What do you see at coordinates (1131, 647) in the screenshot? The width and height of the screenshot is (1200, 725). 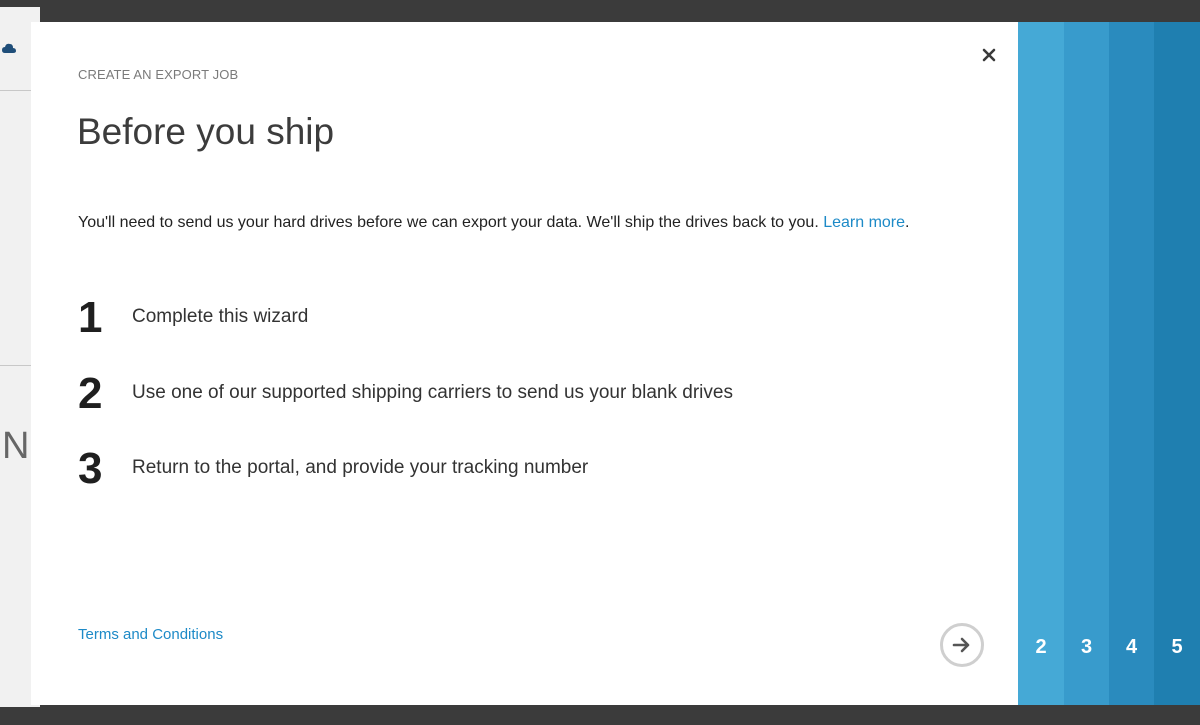 I see `wizard-step-label: 4` at bounding box center [1131, 647].